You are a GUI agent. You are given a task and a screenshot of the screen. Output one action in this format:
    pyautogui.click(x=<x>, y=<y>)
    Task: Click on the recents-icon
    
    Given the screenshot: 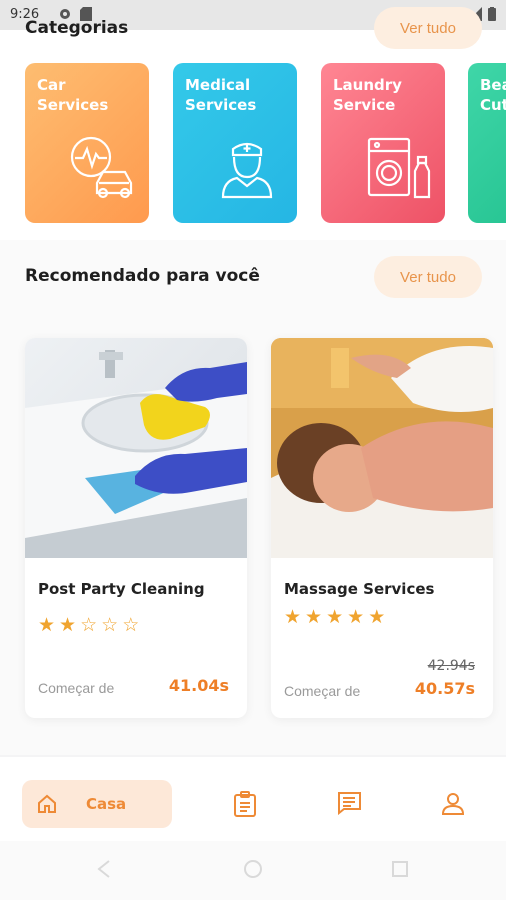 What is the action you would take?
    pyautogui.click(x=400, y=869)
    